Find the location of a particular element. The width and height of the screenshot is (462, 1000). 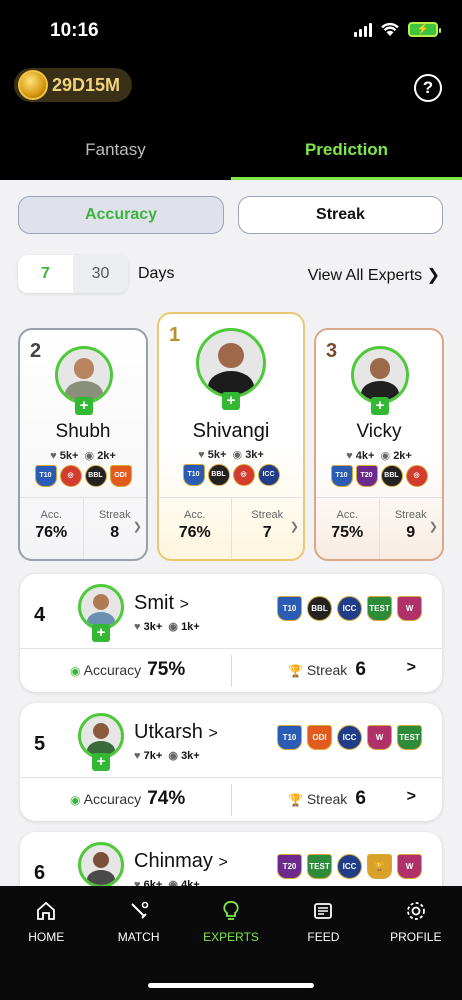

home-indicator is located at coordinates (231, 985).